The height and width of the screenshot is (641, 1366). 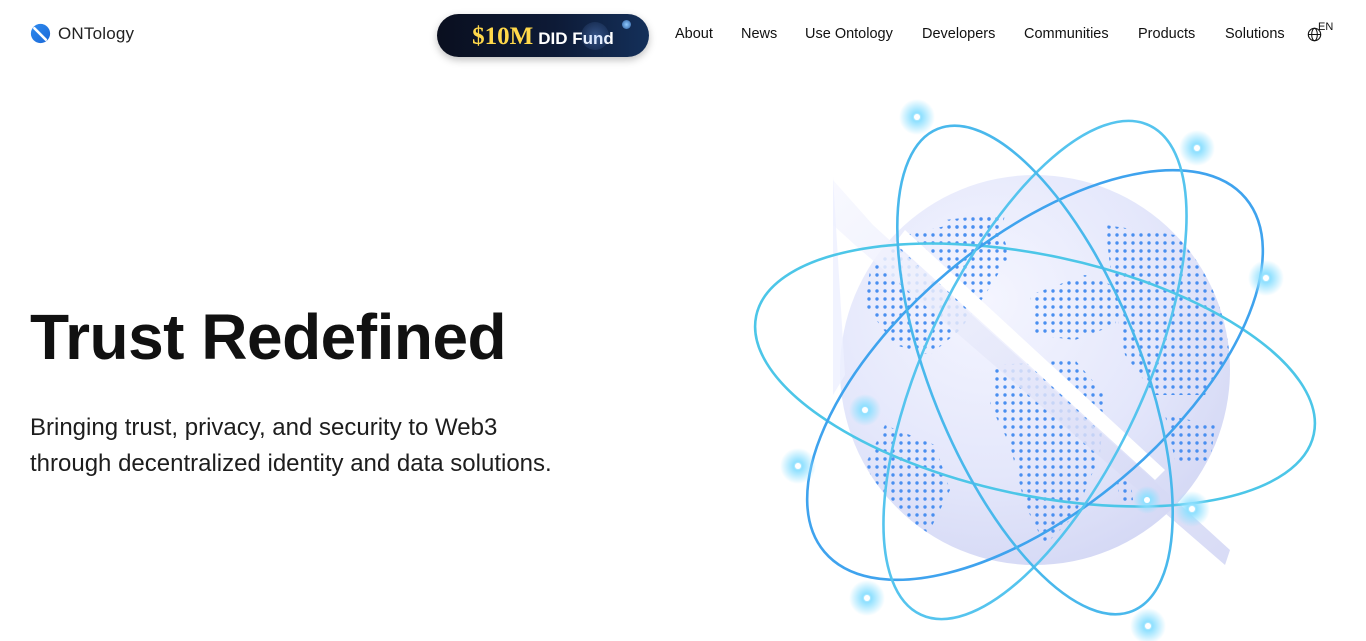 What do you see at coordinates (1166, 34) in the screenshot?
I see `nav-item-products: Products` at bounding box center [1166, 34].